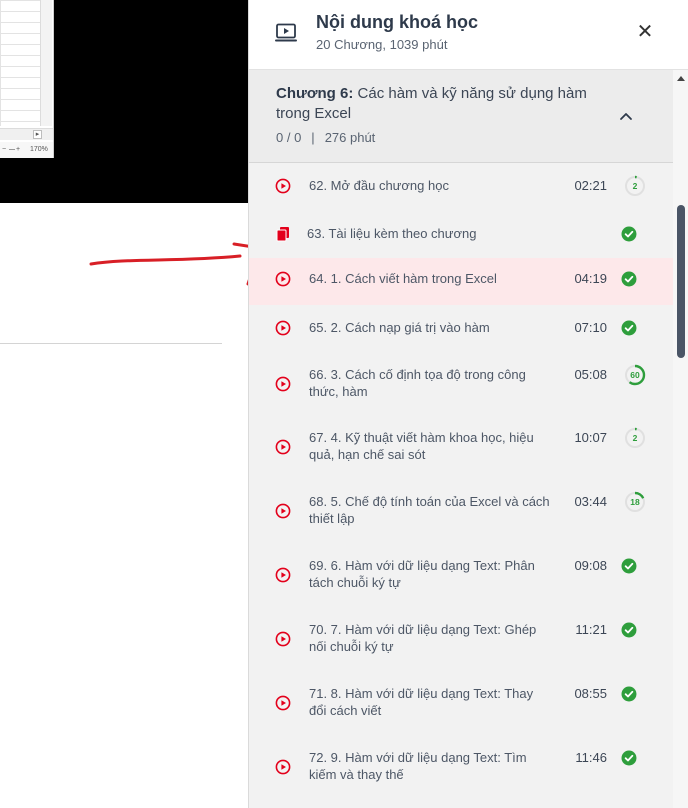  Describe the element at coordinates (111, 343) in the screenshot. I see `content-divider` at that location.